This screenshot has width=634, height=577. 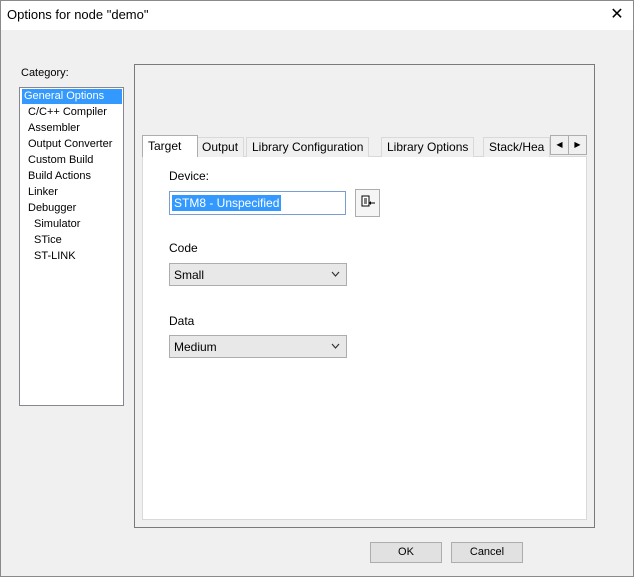 I want to click on code-label: Code, so click(x=183, y=248).